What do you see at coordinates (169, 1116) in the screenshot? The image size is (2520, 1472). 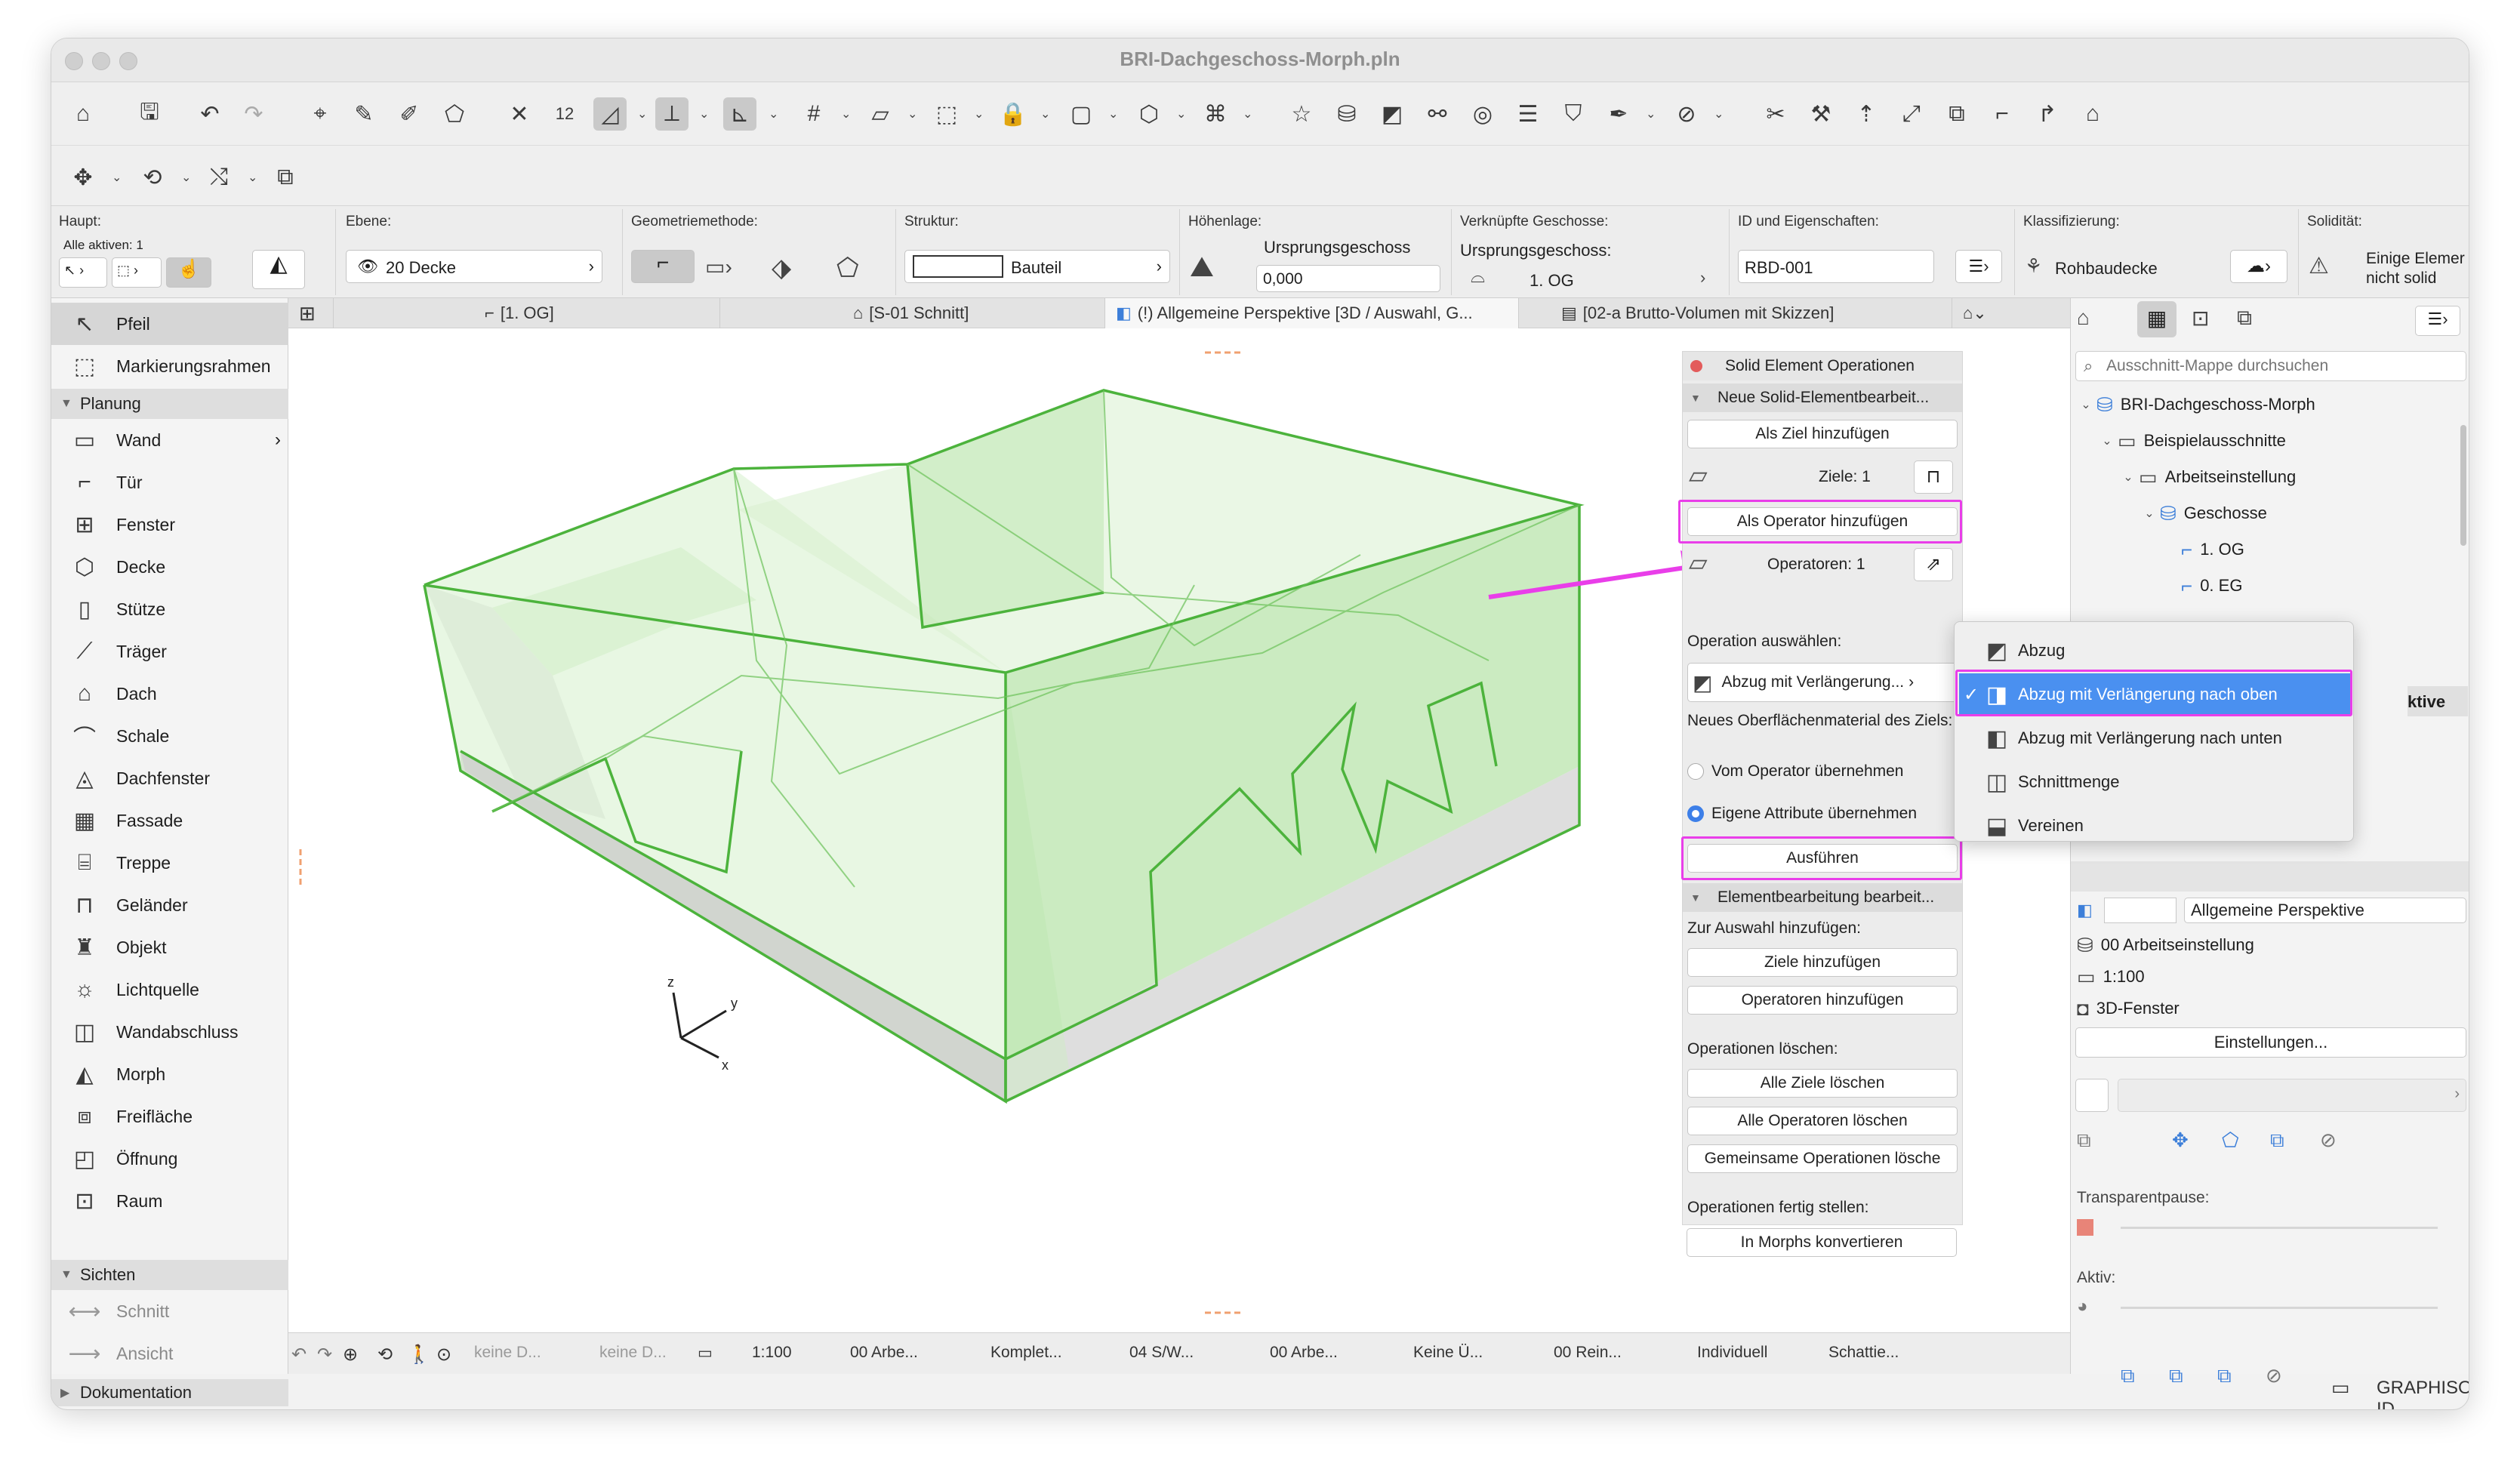 I see `tool-freifläche: ⧈ Freifläche` at bounding box center [169, 1116].